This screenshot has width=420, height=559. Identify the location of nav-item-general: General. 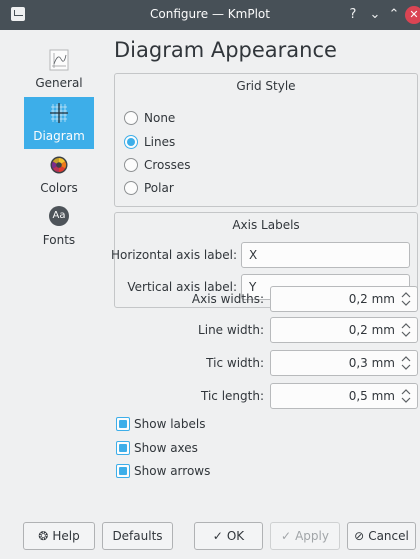
(59, 70).